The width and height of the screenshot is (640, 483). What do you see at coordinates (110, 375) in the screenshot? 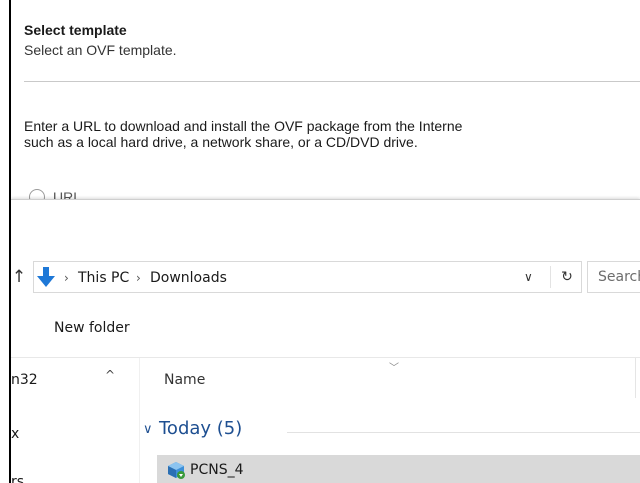
I see `chevron-up-icon: ^` at bounding box center [110, 375].